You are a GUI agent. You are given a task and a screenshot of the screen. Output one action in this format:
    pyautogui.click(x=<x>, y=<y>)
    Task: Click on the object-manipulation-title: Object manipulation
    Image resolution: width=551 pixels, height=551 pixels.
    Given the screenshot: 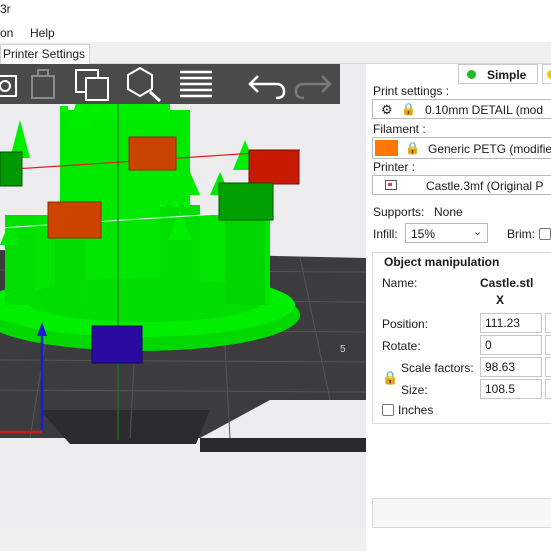 What is the action you would take?
    pyautogui.click(x=442, y=262)
    